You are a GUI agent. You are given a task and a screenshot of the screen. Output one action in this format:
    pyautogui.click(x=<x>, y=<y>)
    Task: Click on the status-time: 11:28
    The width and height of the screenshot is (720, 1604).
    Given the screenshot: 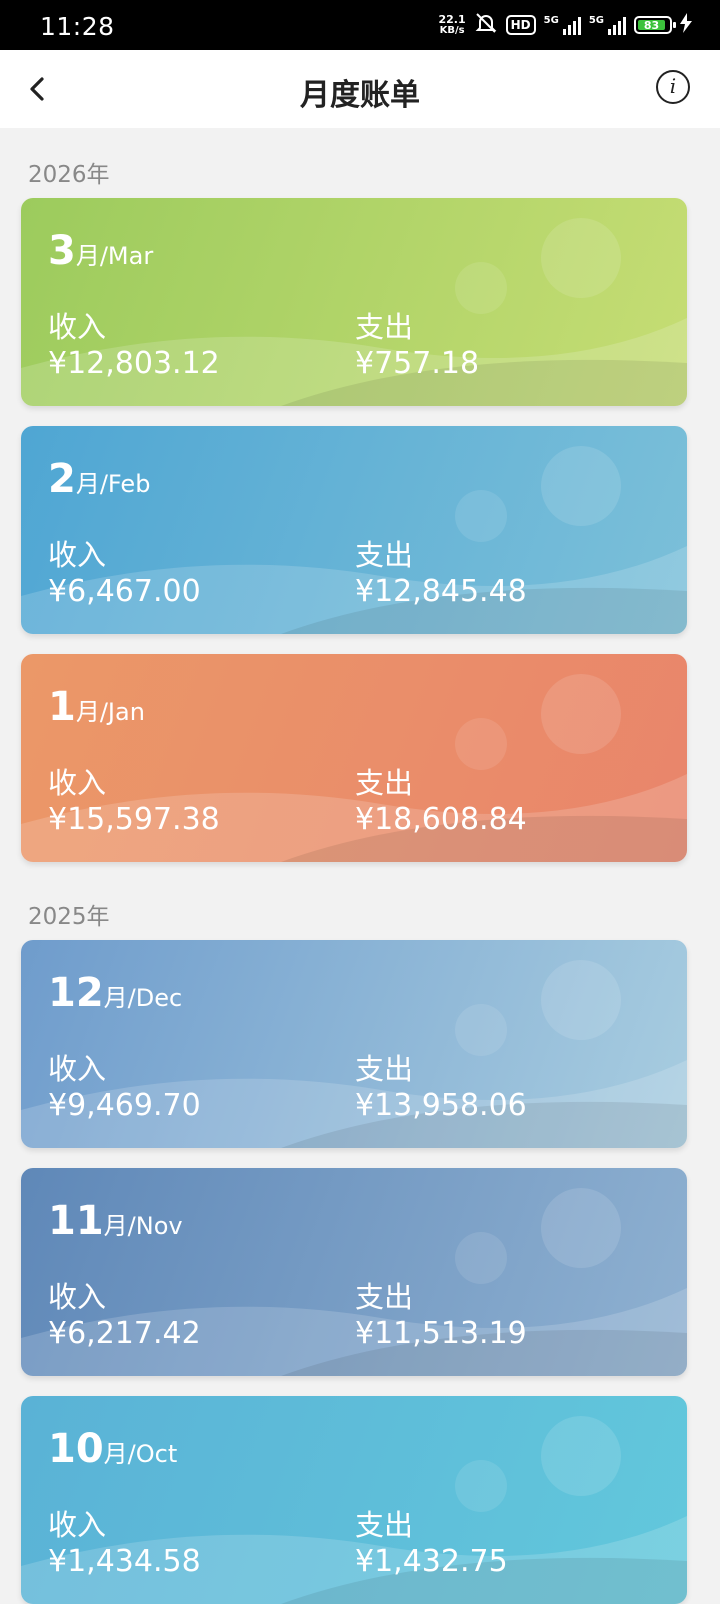 What is the action you would take?
    pyautogui.click(x=77, y=26)
    